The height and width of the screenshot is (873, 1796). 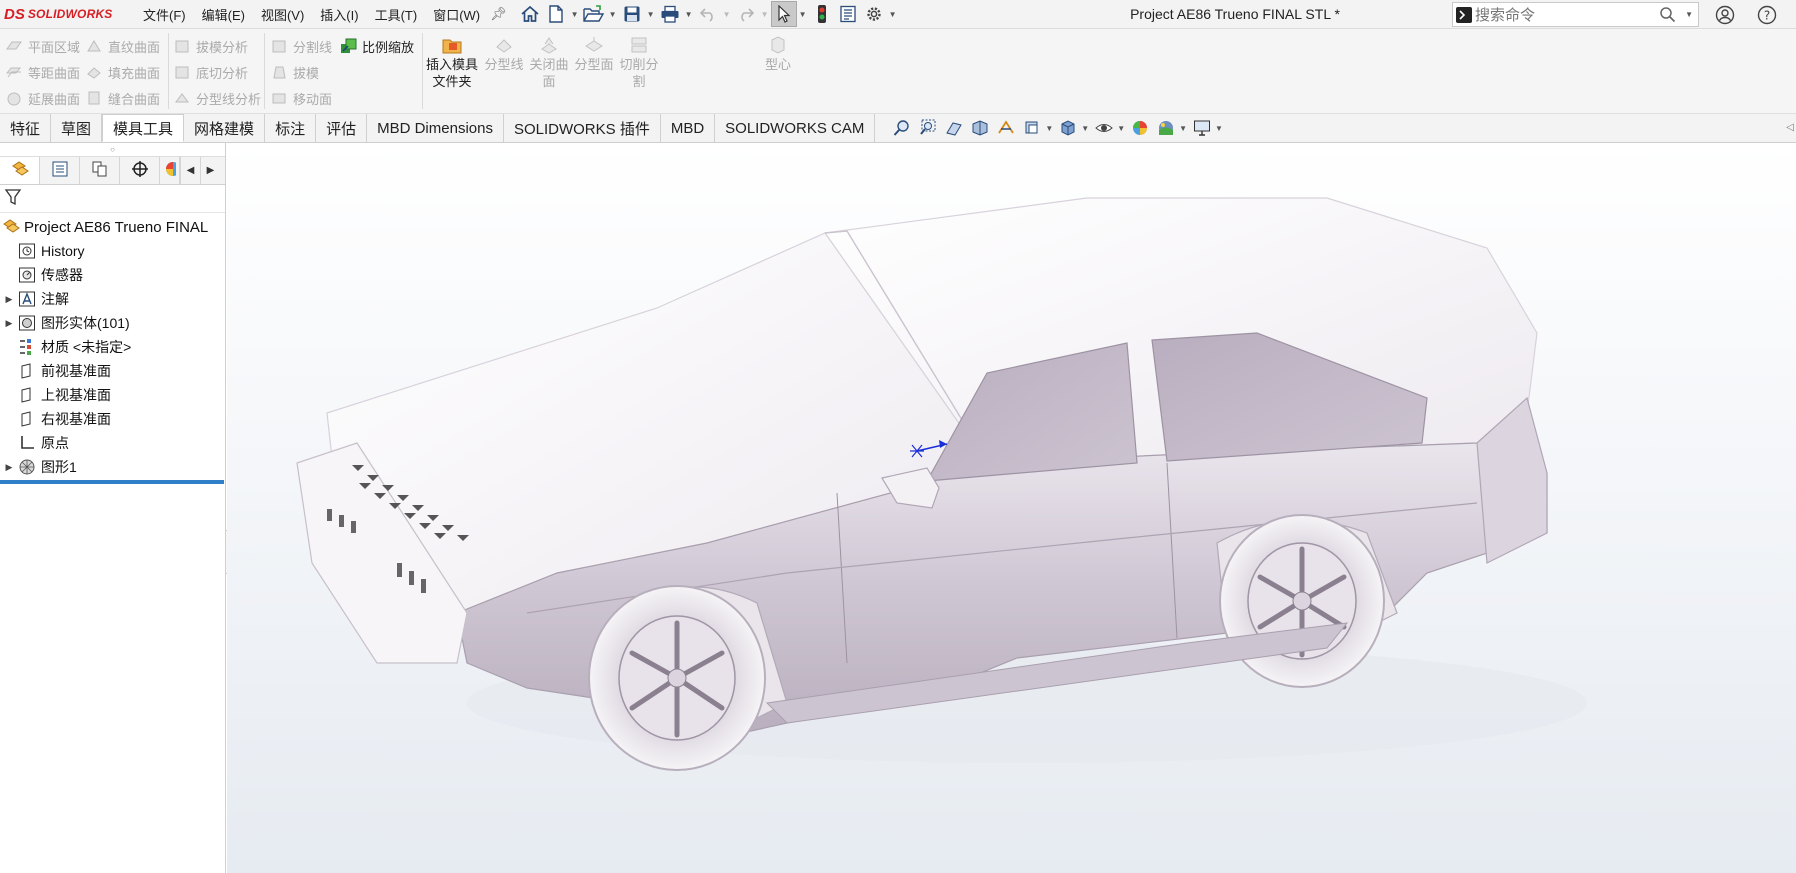 I want to click on search-dropdown-icon: ▼, so click(x=1689, y=14).